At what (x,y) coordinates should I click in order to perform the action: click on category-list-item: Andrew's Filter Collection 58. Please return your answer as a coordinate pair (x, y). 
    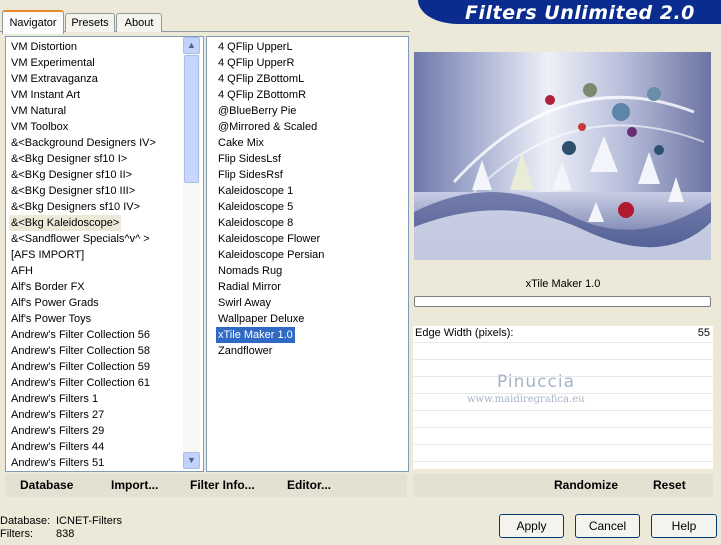
    Looking at the image, I should click on (80, 351).